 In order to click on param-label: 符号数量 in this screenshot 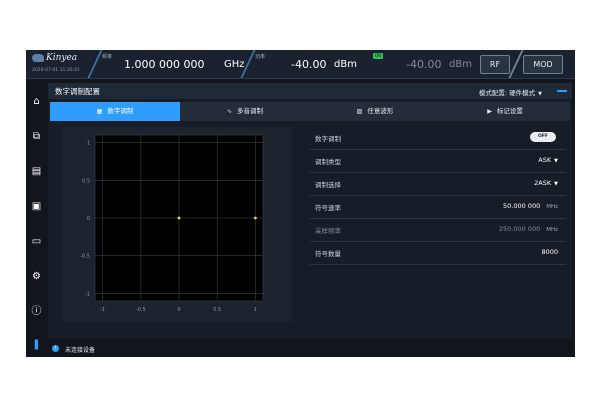, I will do `click(328, 254)`.